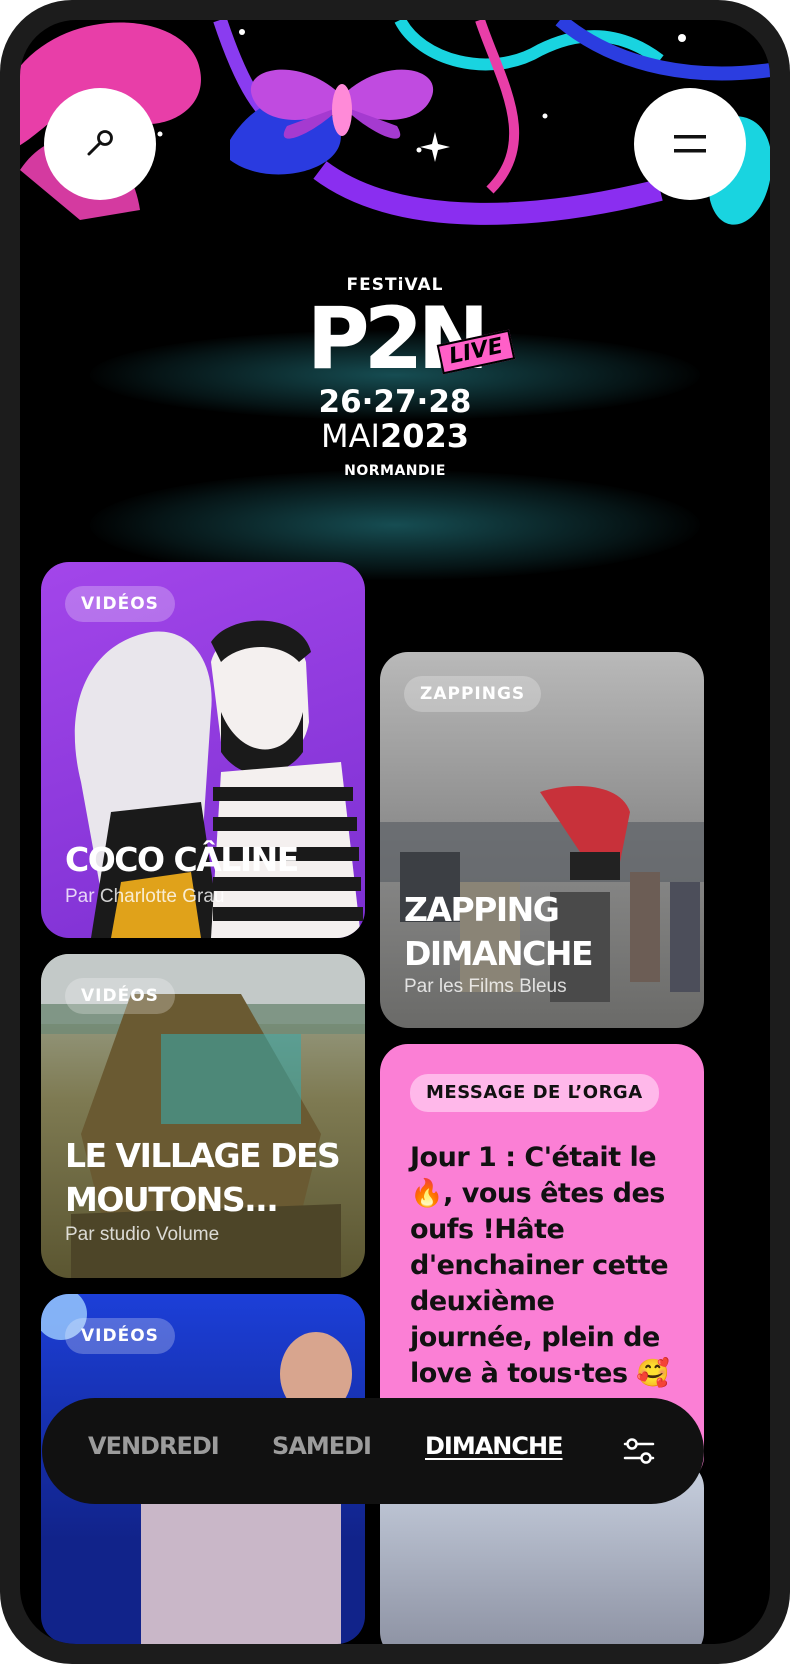 This screenshot has width=790, height=1664. Describe the element at coordinates (350, 436) in the screenshot. I see `logo-month: MAI` at that location.